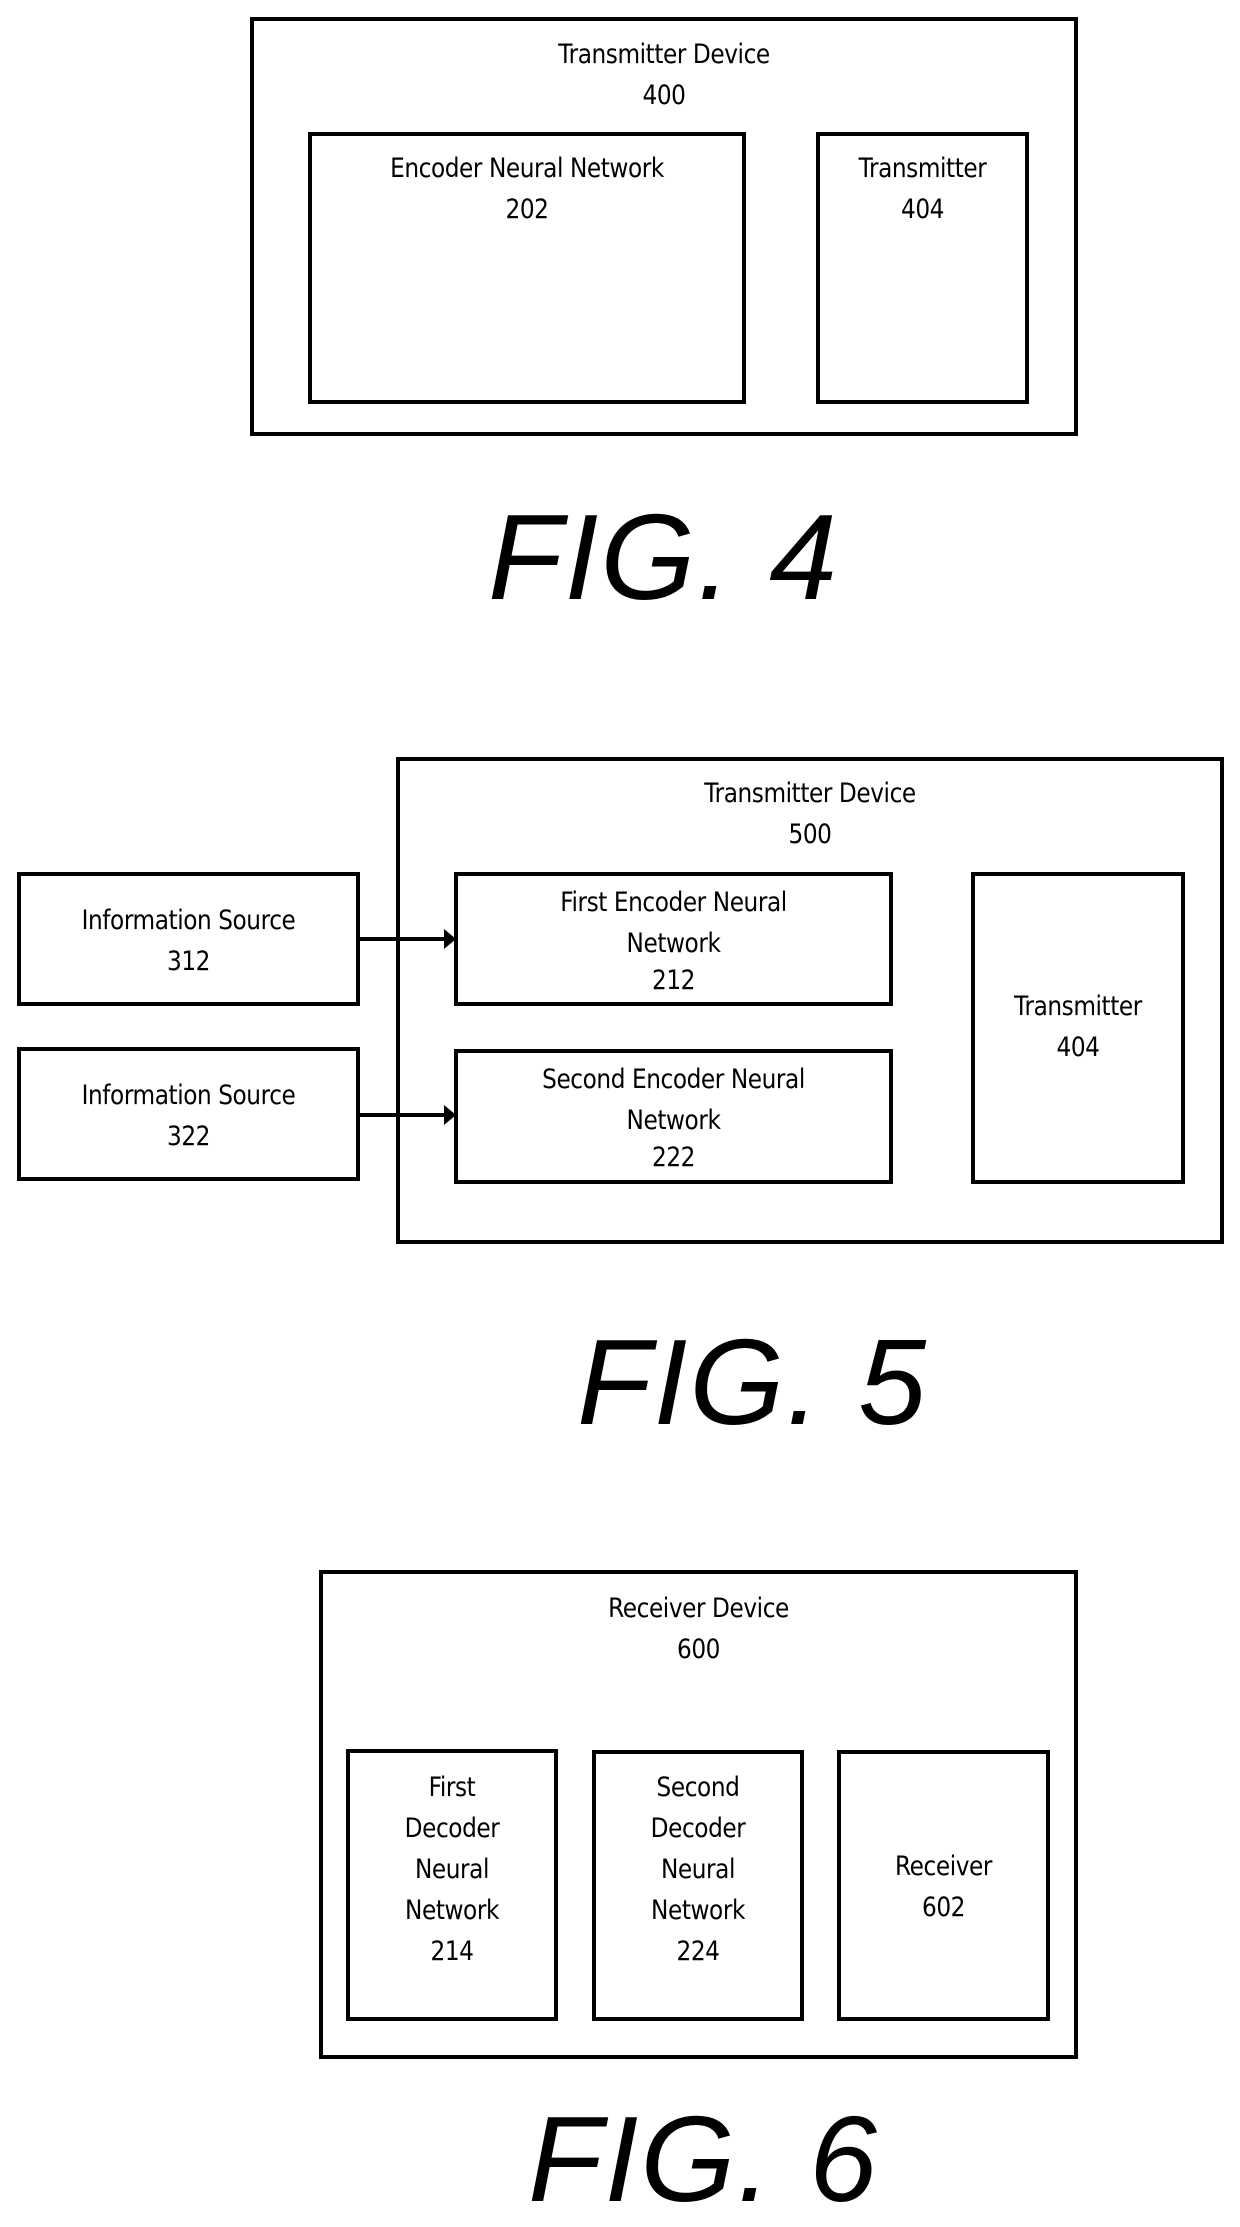  I want to click on block-ref: 202, so click(527, 209).